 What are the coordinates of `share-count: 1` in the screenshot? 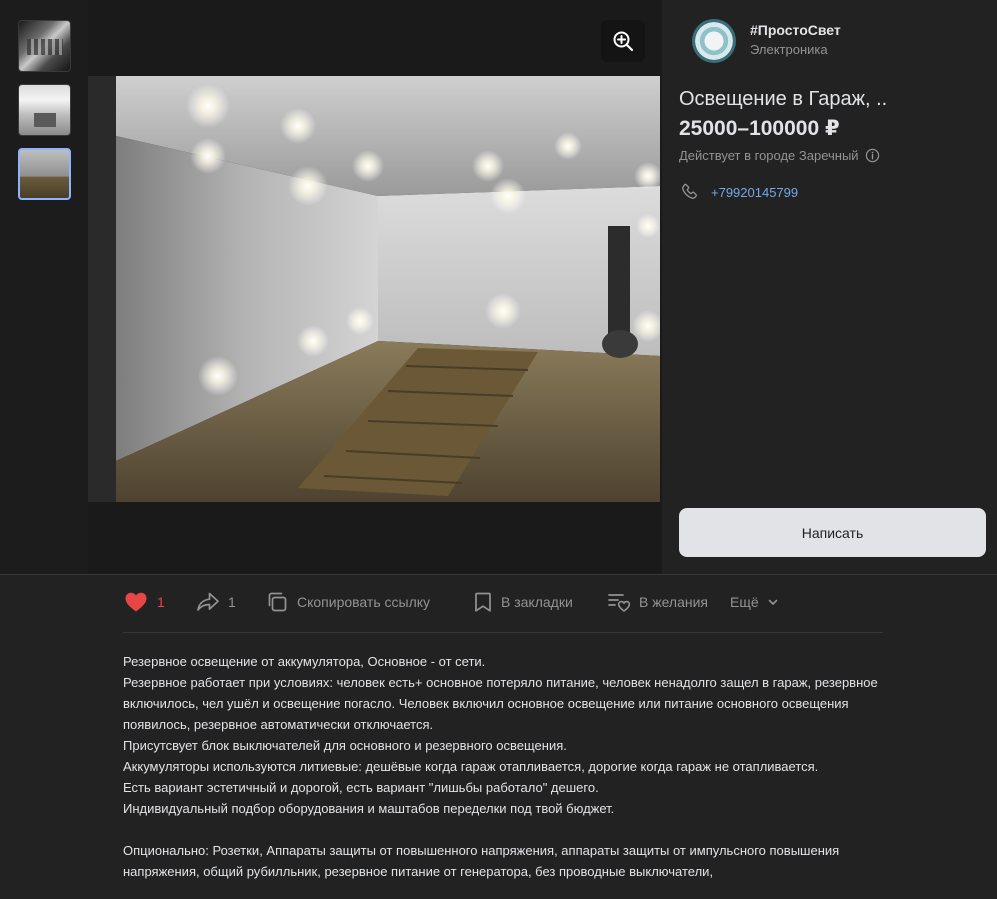 It's located at (232, 602).